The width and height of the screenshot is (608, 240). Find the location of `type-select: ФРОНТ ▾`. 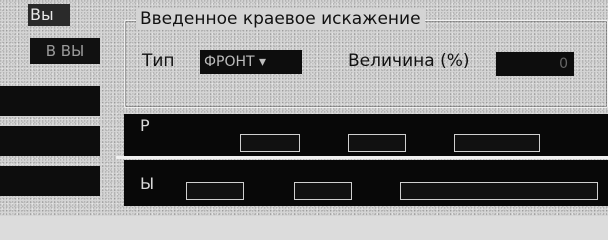

type-select: ФРОНТ ▾ is located at coordinates (251, 62).